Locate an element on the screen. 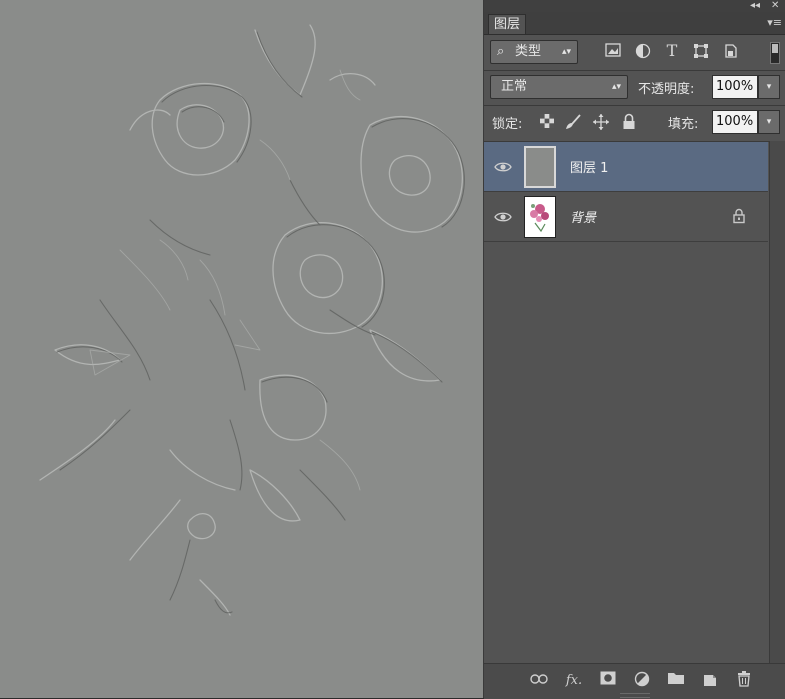 This screenshot has width=785, height=699. layer-name: 图层 1 is located at coordinates (589, 166).